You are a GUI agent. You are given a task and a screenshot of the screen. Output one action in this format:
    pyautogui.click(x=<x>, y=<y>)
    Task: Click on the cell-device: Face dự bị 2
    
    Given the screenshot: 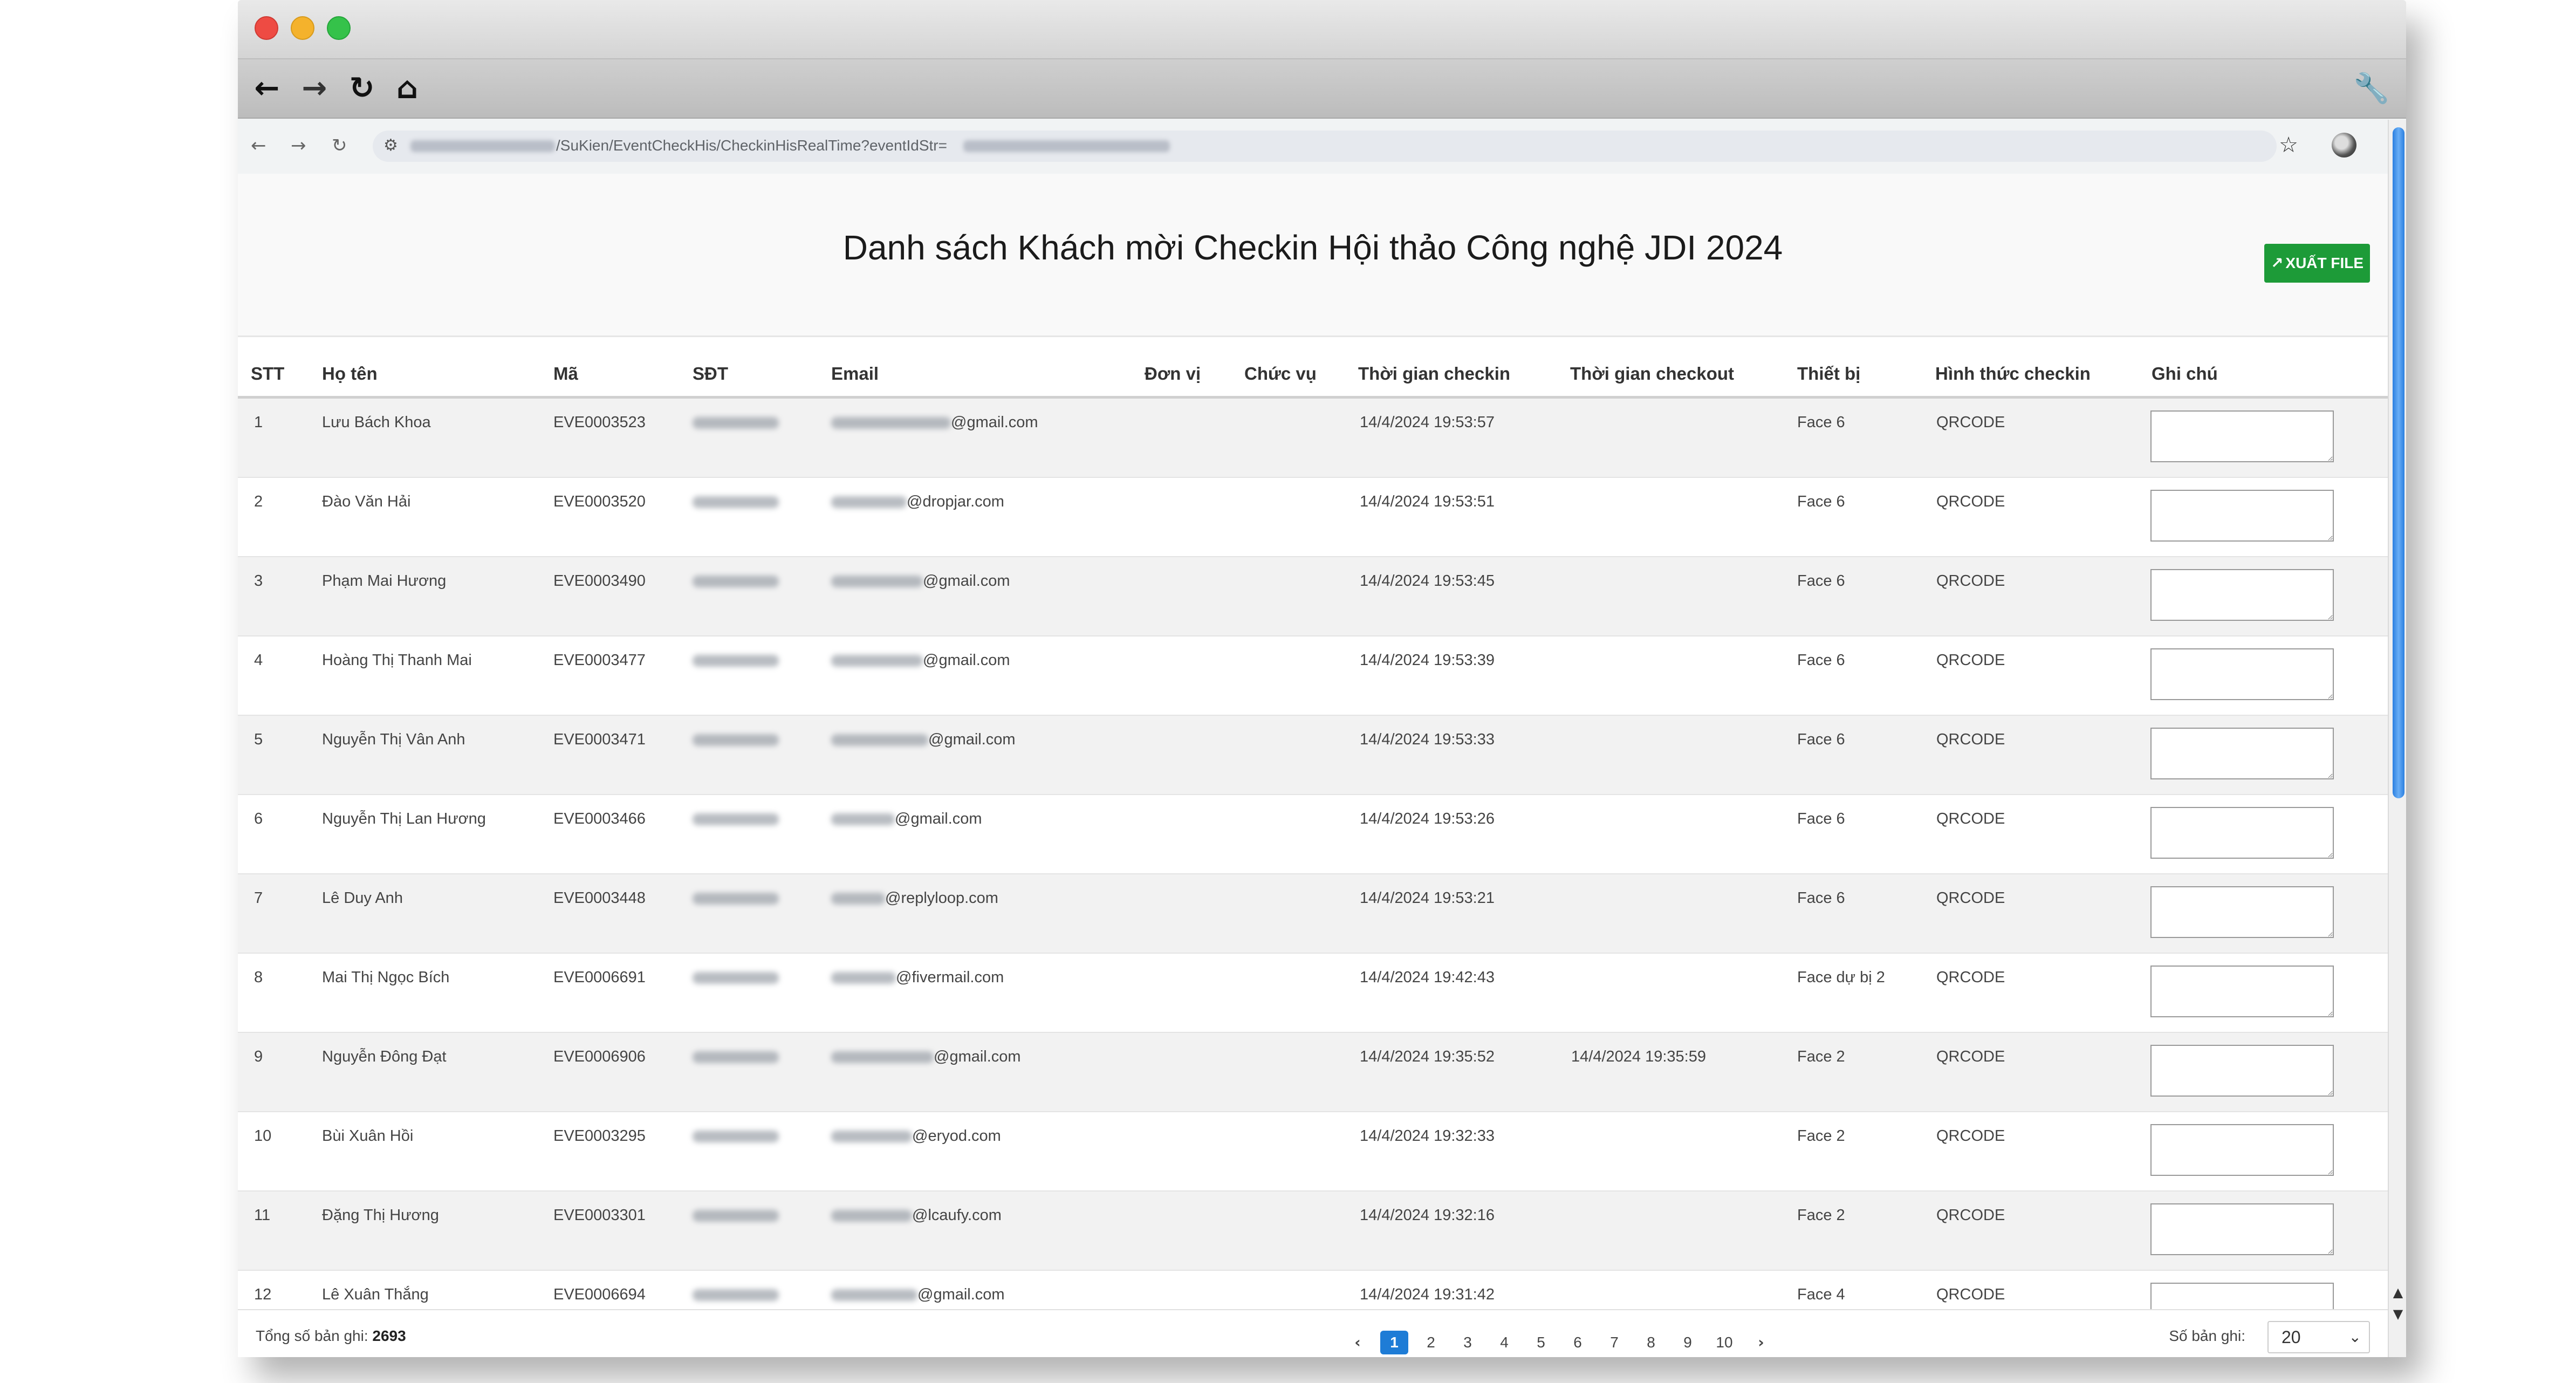 What is the action you would take?
    pyautogui.click(x=1841, y=977)
    